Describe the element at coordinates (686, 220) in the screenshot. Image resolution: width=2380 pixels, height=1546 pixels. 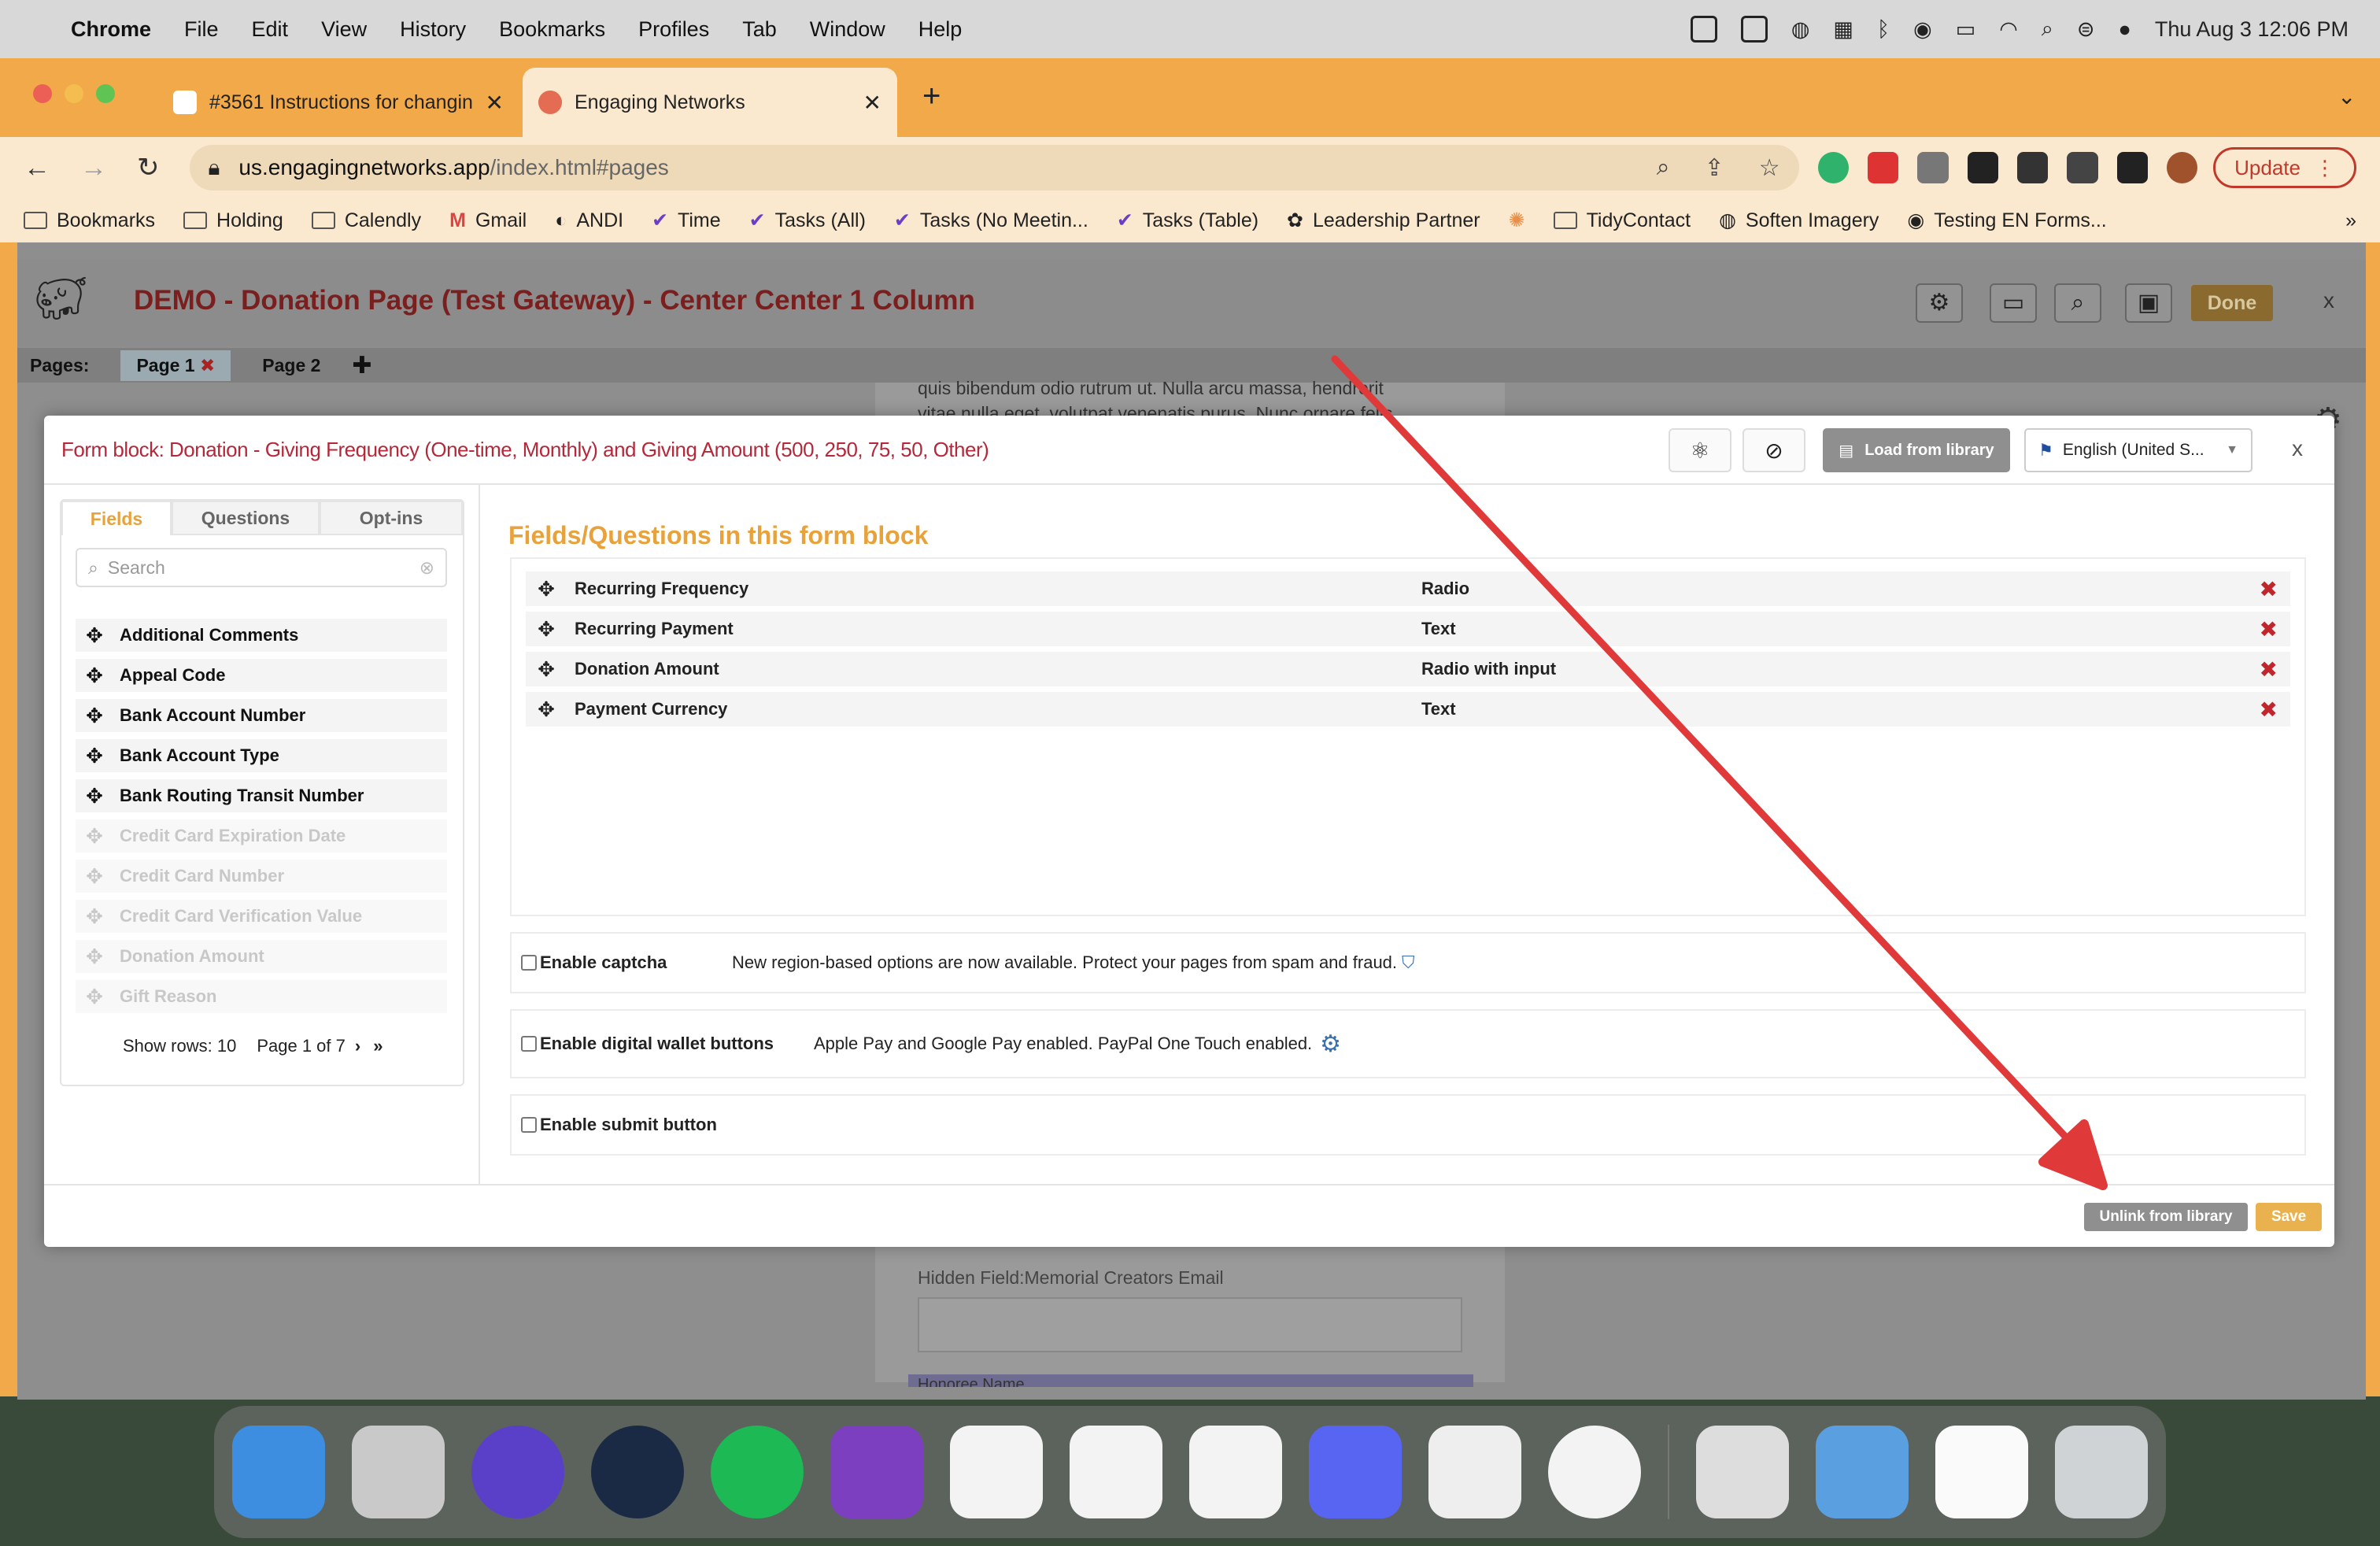
I see `bookmark-time: ✔ Time` at that location.